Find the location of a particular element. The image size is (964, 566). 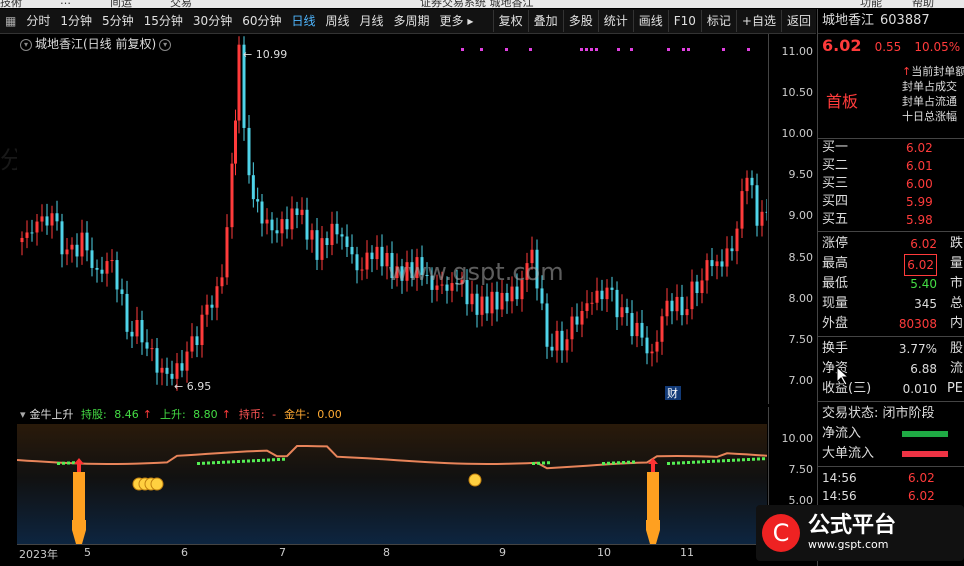

price-tick-label: 9.50 is located at coordinates (801, 175).